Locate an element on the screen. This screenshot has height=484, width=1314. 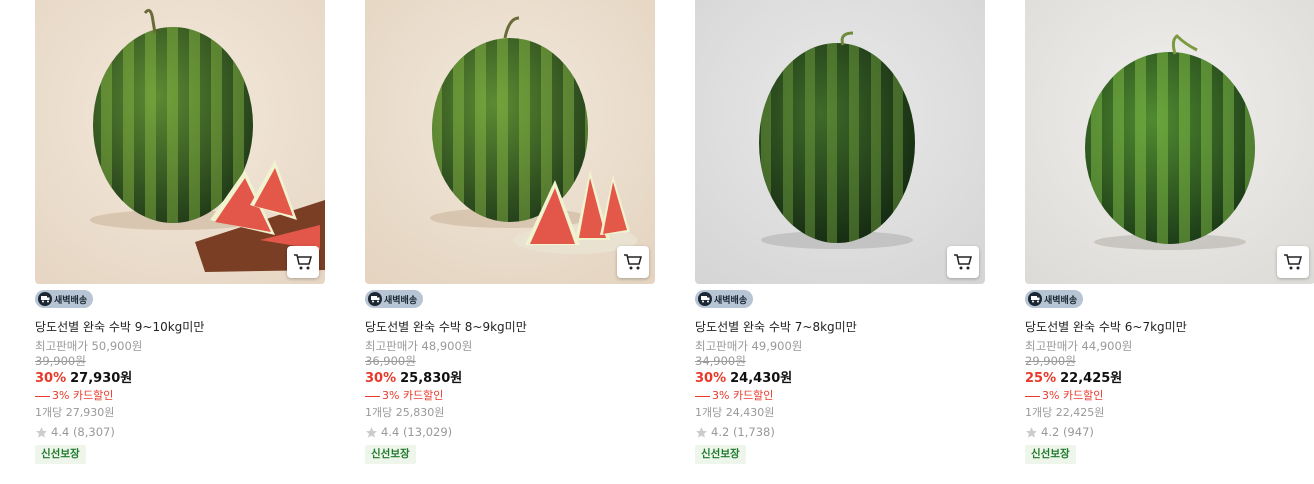
rating-text: 4.2 (947) is located at coordinates (1067, 432).